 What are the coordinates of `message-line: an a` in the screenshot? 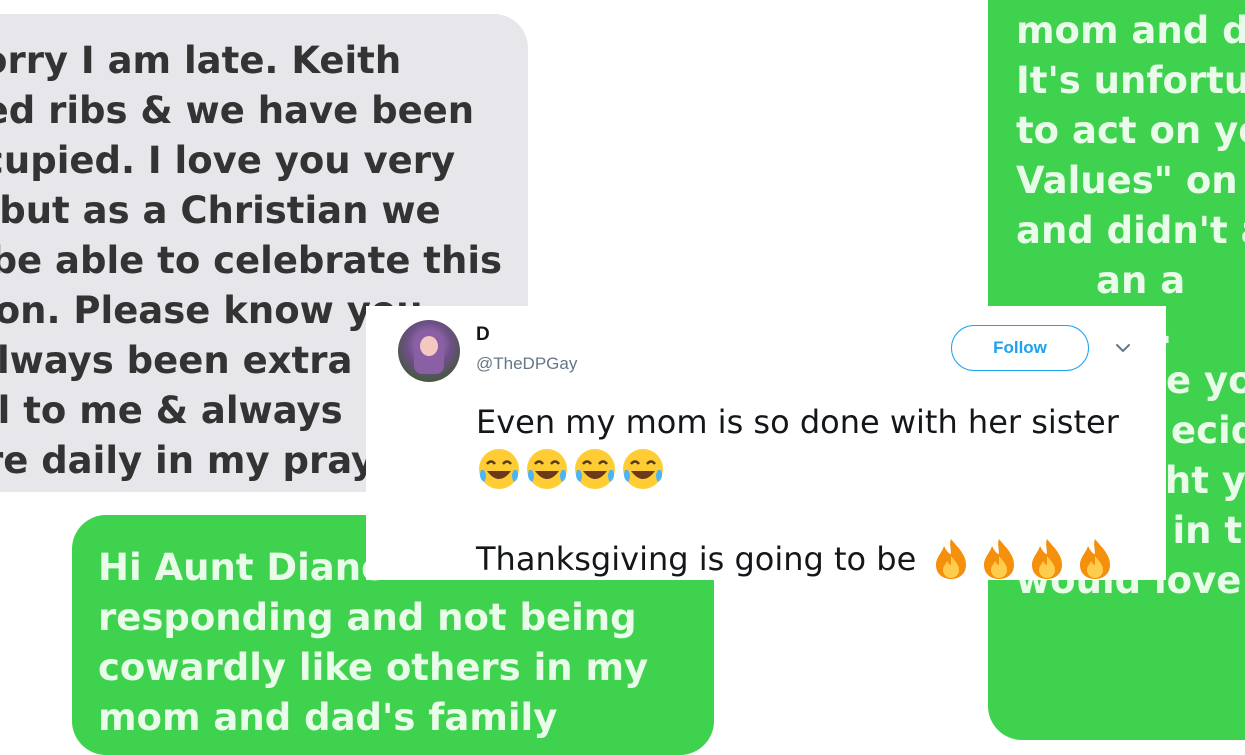 It's located at (1141, 280).